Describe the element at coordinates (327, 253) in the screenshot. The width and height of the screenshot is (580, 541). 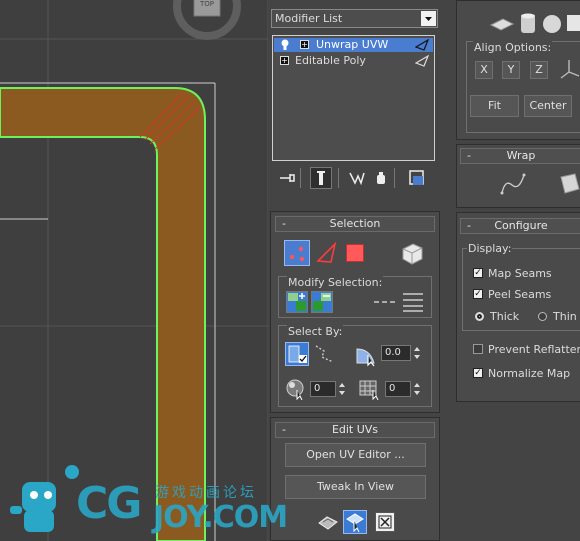
I see `edge-mode-icon` at that location.